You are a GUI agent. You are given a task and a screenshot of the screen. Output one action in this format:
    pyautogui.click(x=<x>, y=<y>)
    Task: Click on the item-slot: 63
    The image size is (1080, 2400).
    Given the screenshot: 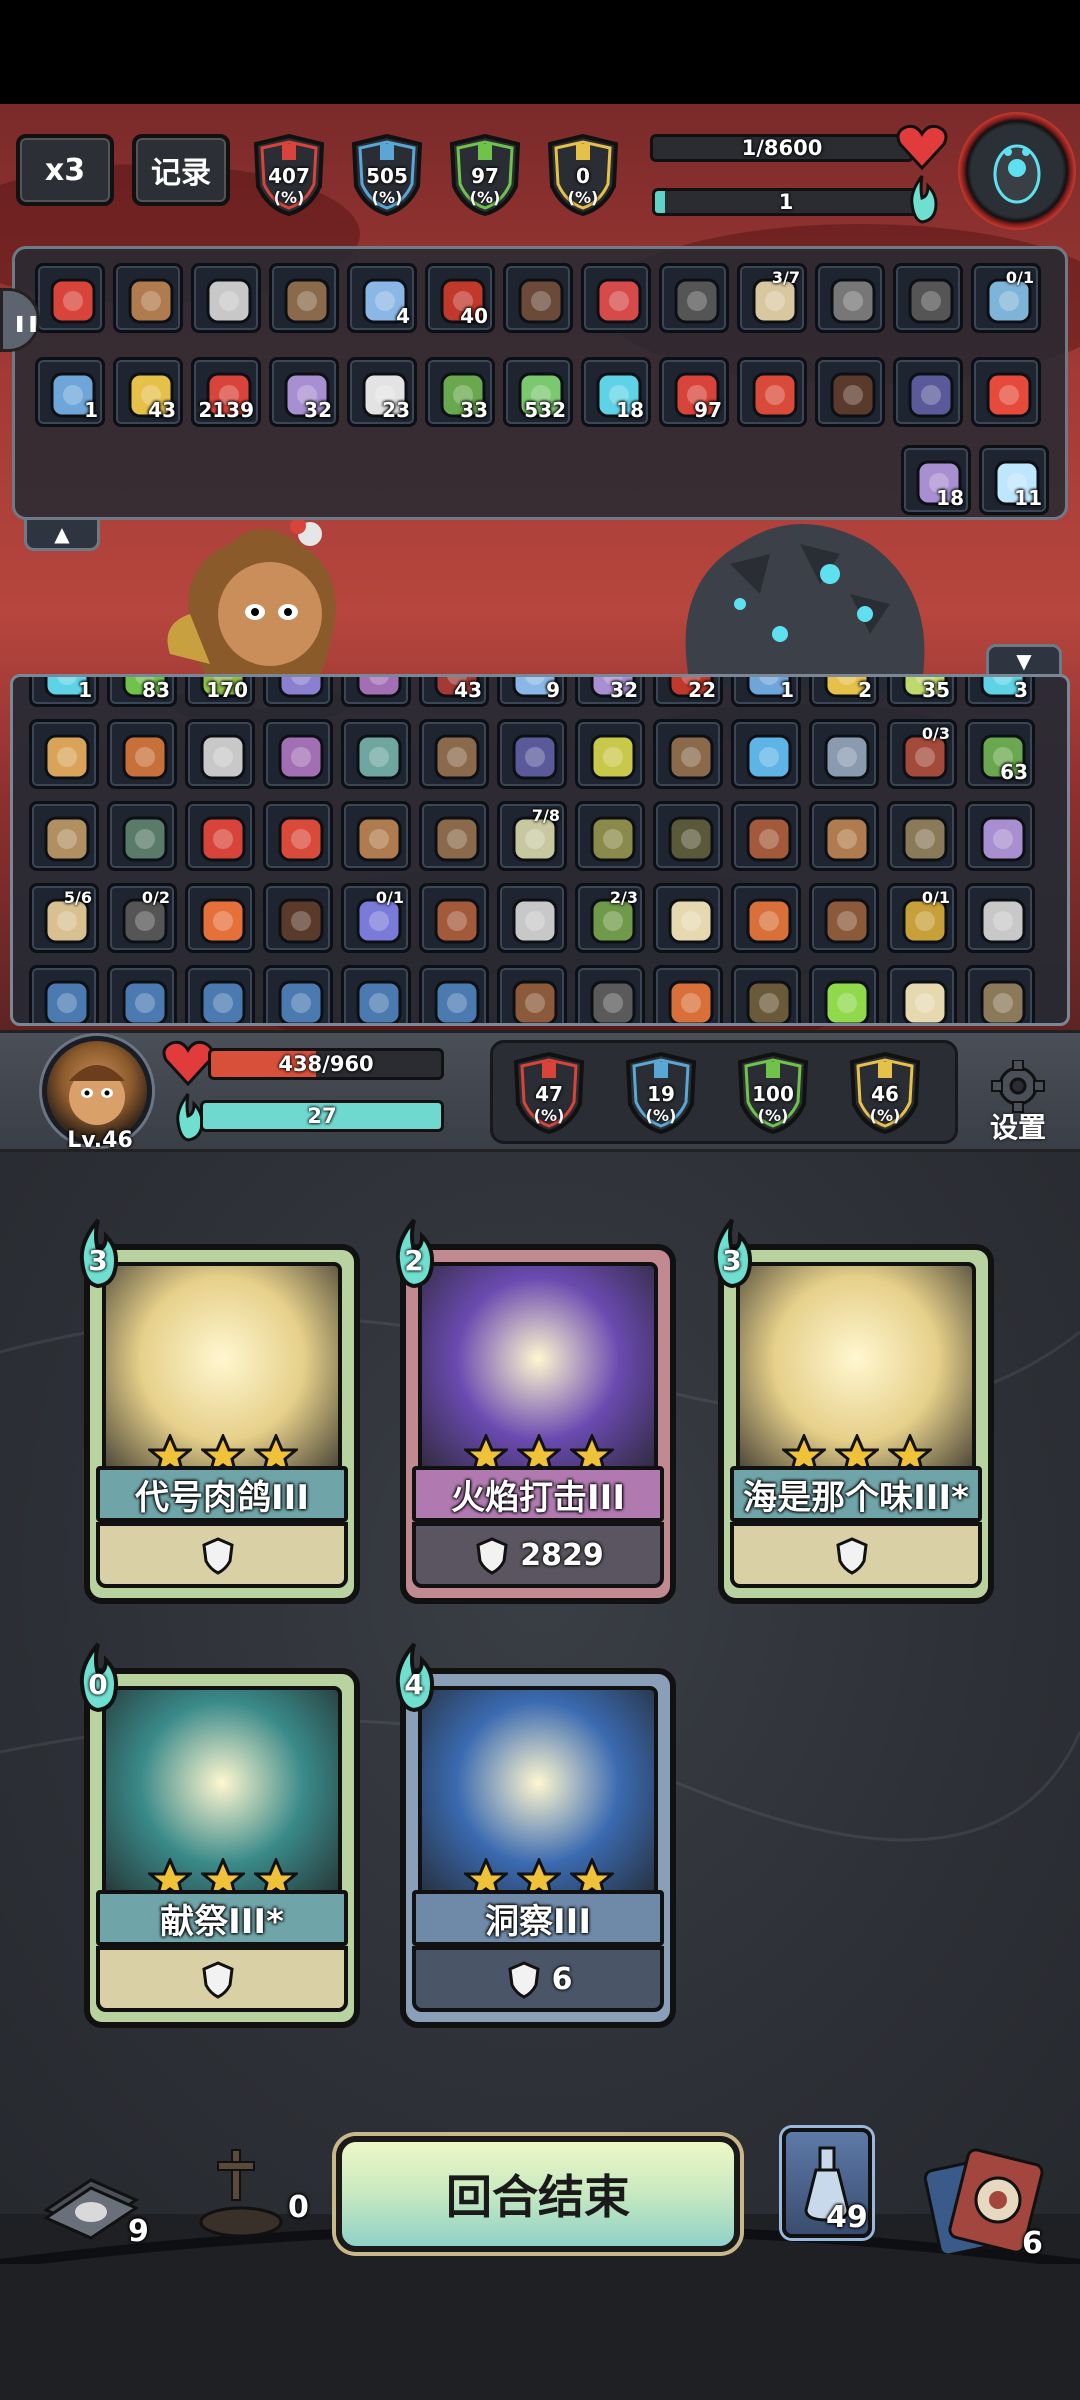 What is the action you would take?
    pyautogui.click(x=1000, y=754)
    